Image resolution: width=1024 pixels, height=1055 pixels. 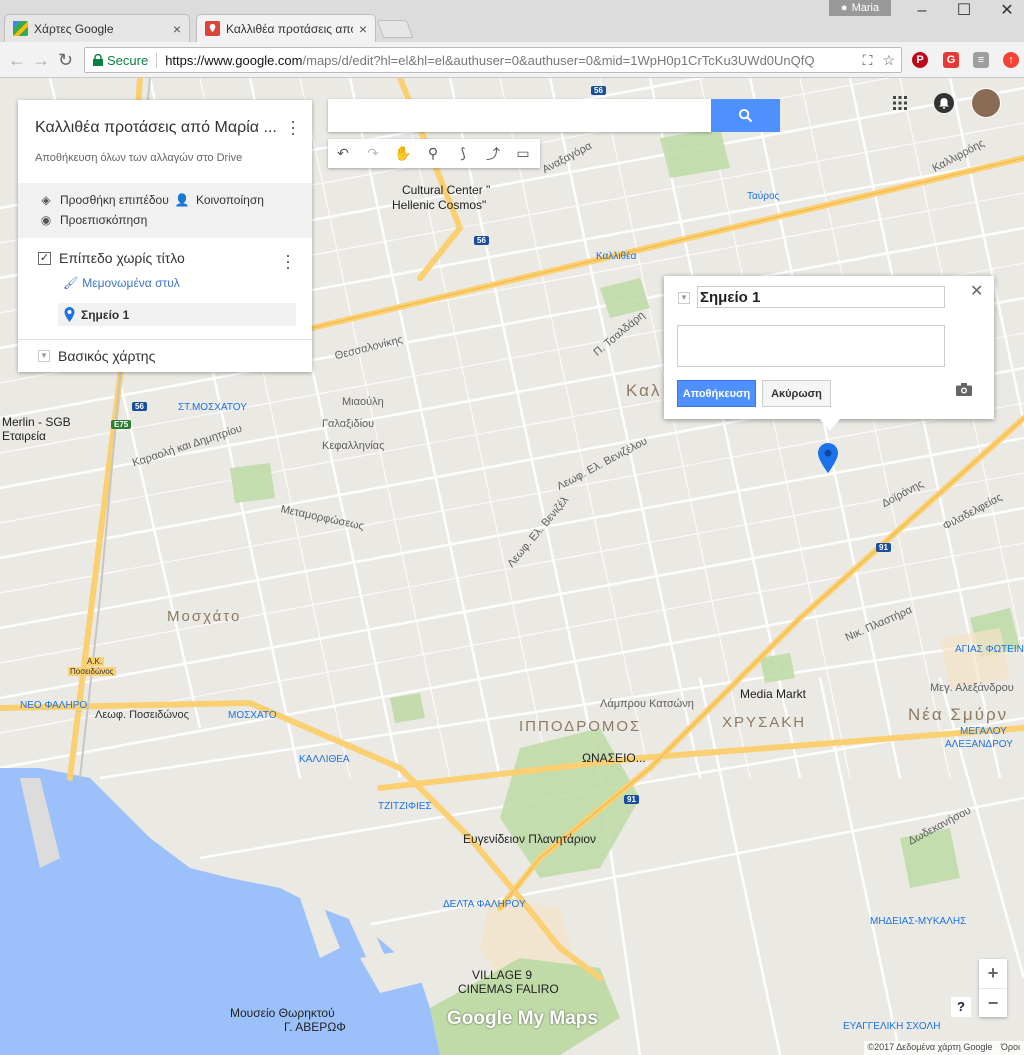 I want to click on save-button: Αποθήκευση, so click(x=716, y=393).